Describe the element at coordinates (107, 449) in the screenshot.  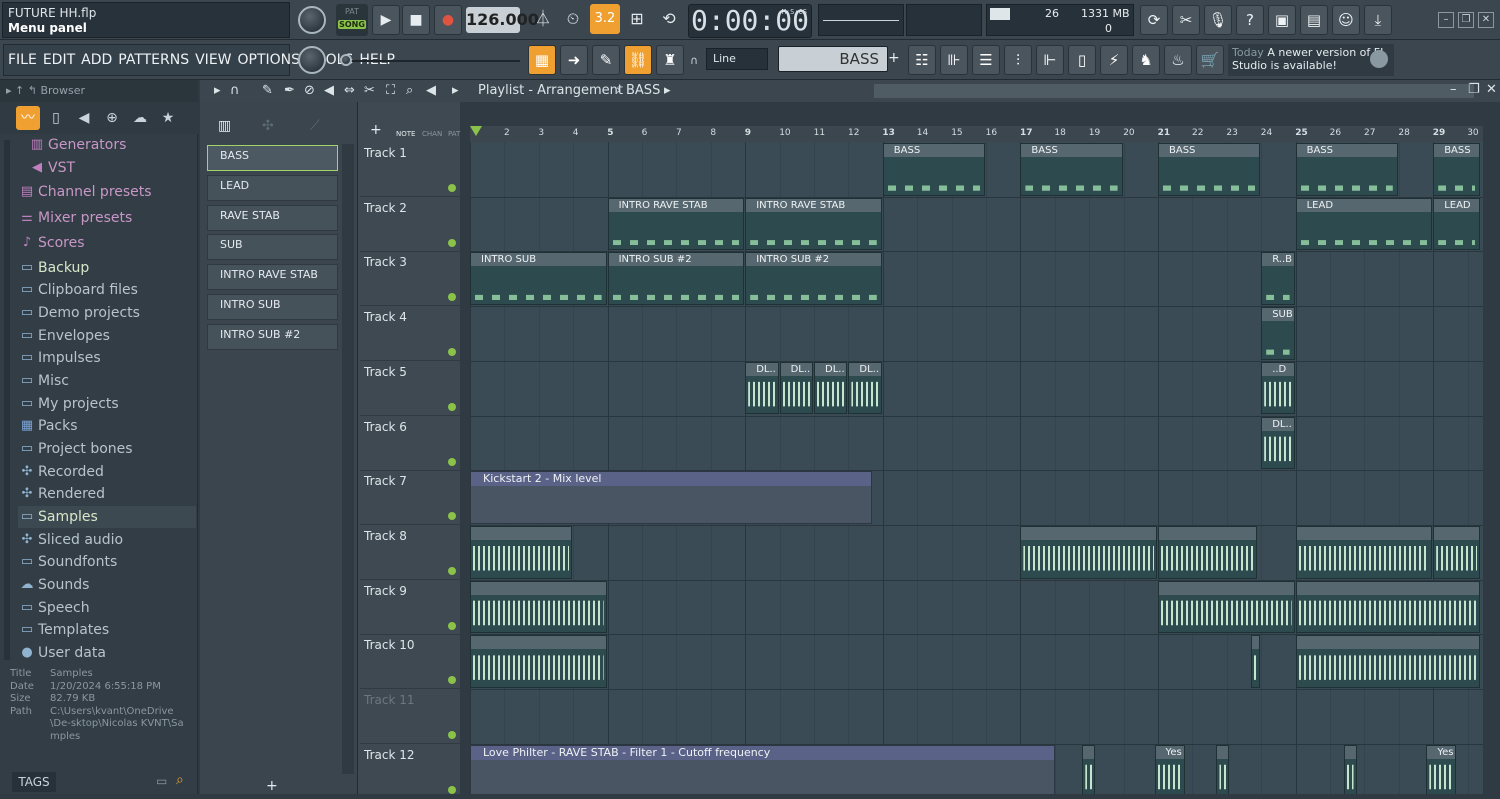
I see `browser-item-project-bones: ▭ Project bones` at that location.